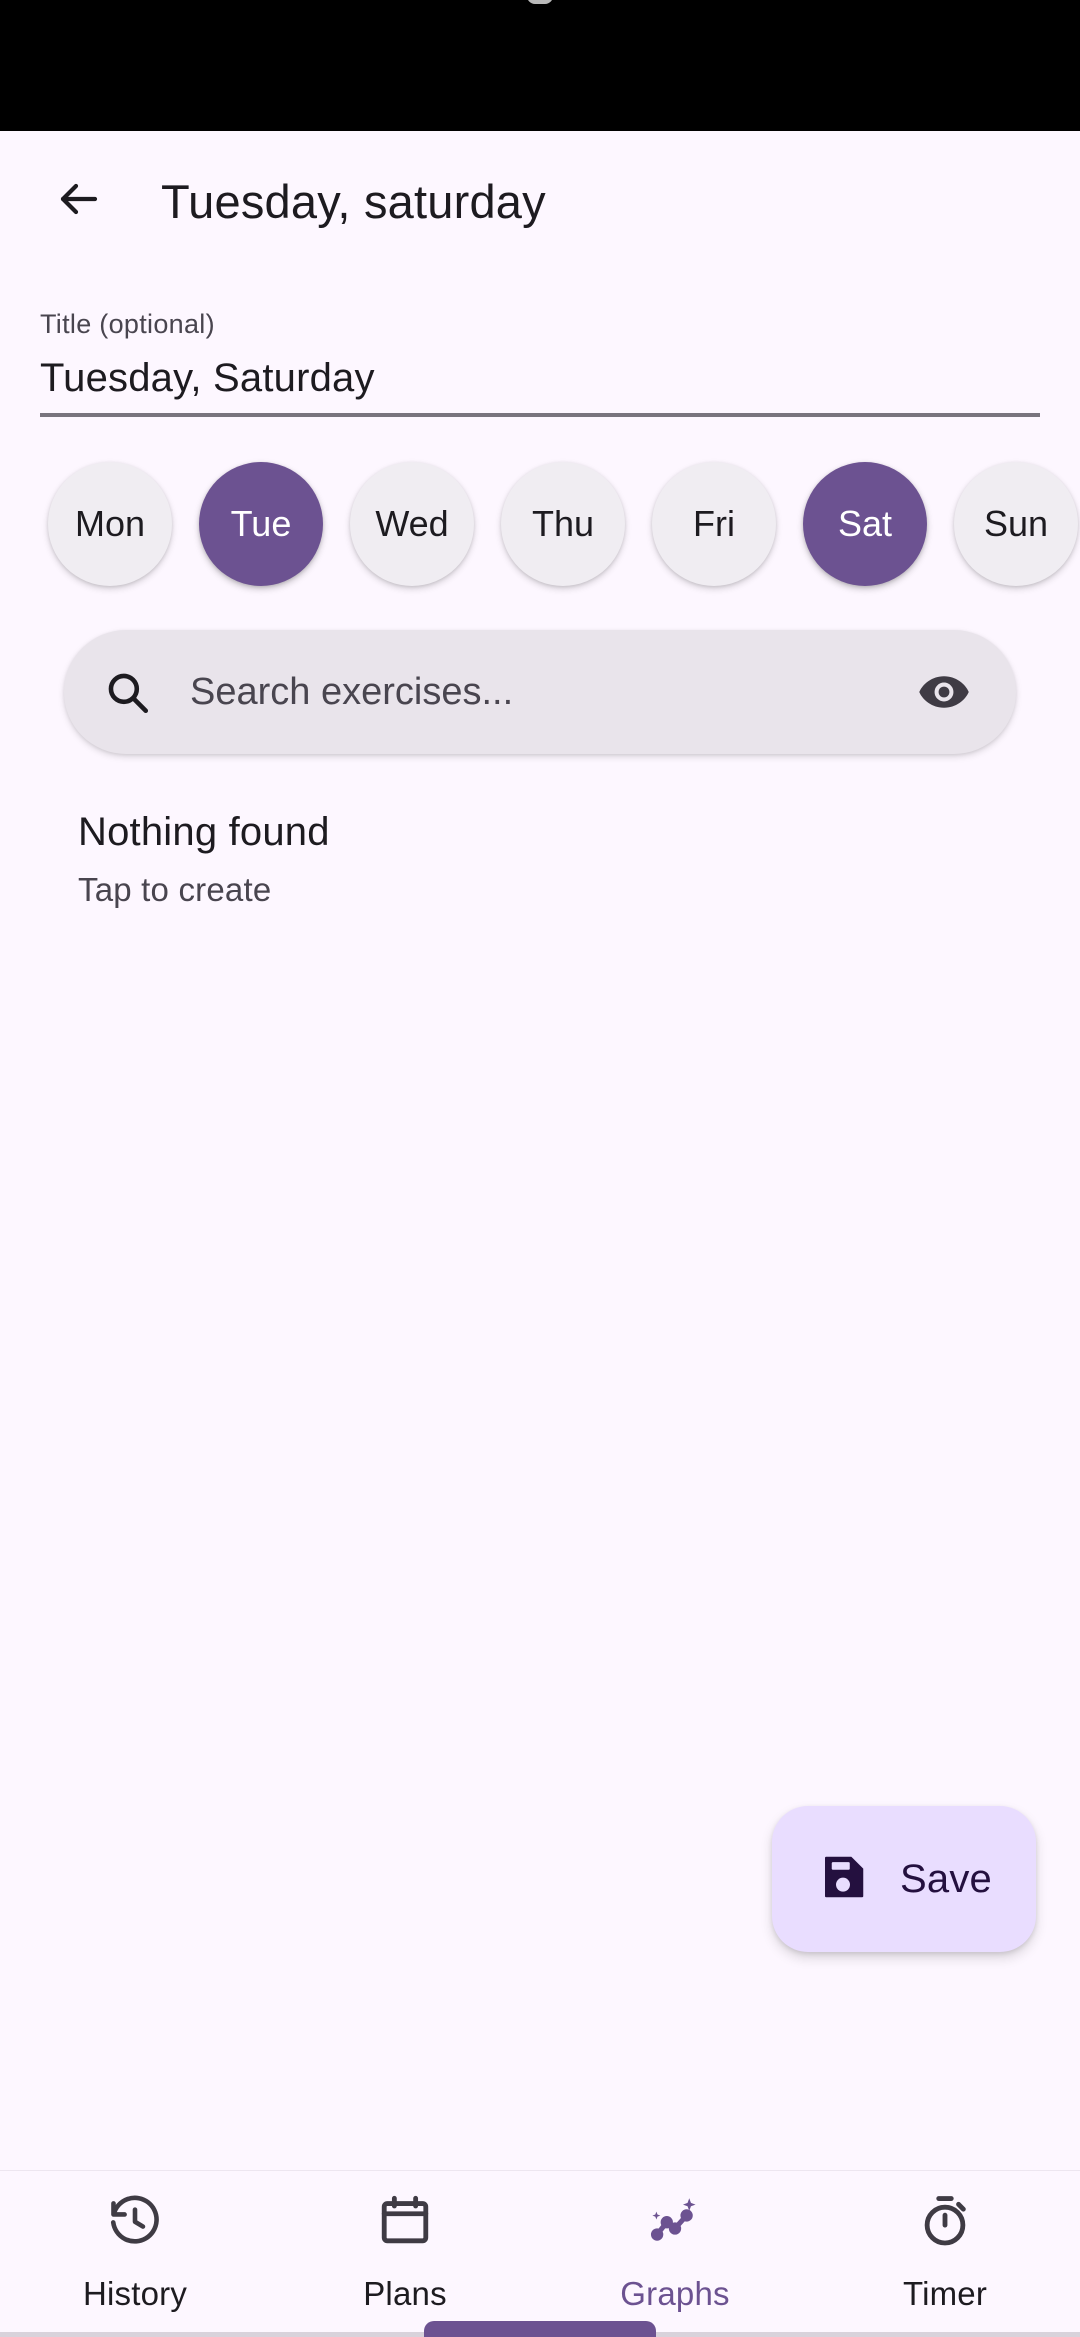 The width and height of the screenshot is (1080, 2337). What do you see at coordinates (405, 2221) in the screenshot?
I see `calendar-icon` at bounding box center [405, 2221].